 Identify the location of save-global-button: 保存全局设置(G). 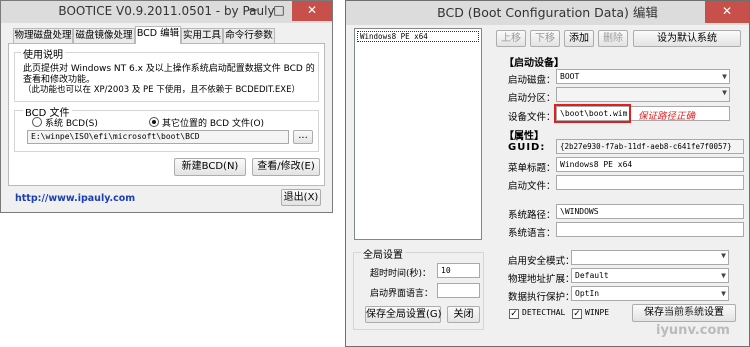
(403, 314).